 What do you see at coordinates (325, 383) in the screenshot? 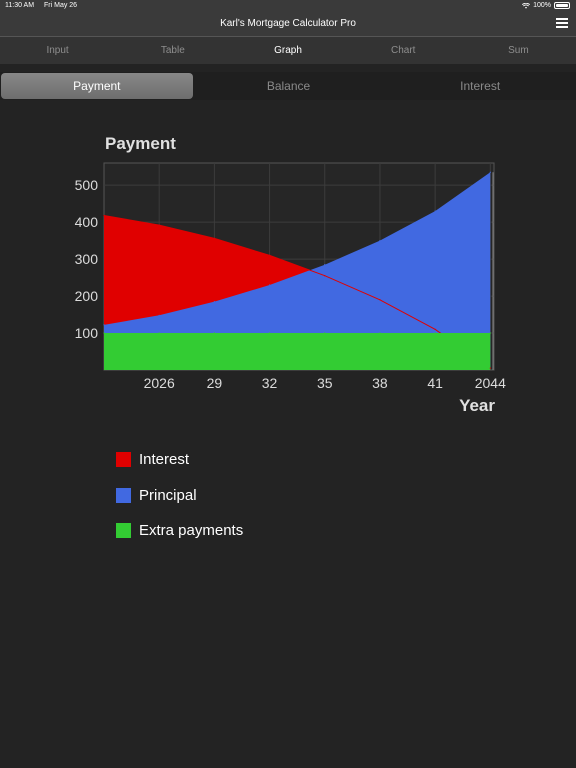
I see `x-tick-label: 35` at bounding box center [325, 383].